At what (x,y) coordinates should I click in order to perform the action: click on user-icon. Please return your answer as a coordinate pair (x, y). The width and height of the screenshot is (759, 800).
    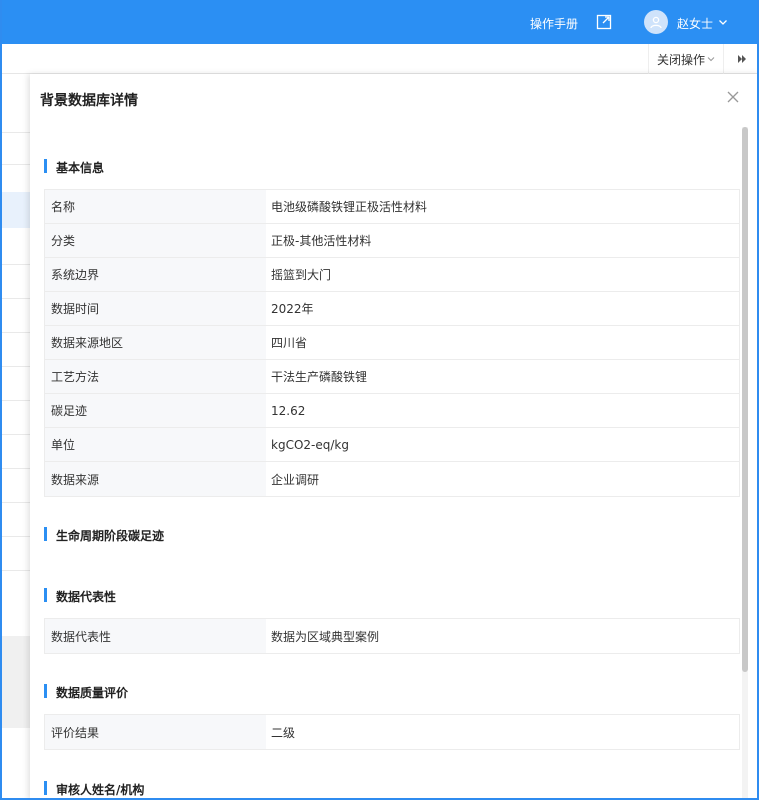
    Looking at the image, I should click on (656, 22).